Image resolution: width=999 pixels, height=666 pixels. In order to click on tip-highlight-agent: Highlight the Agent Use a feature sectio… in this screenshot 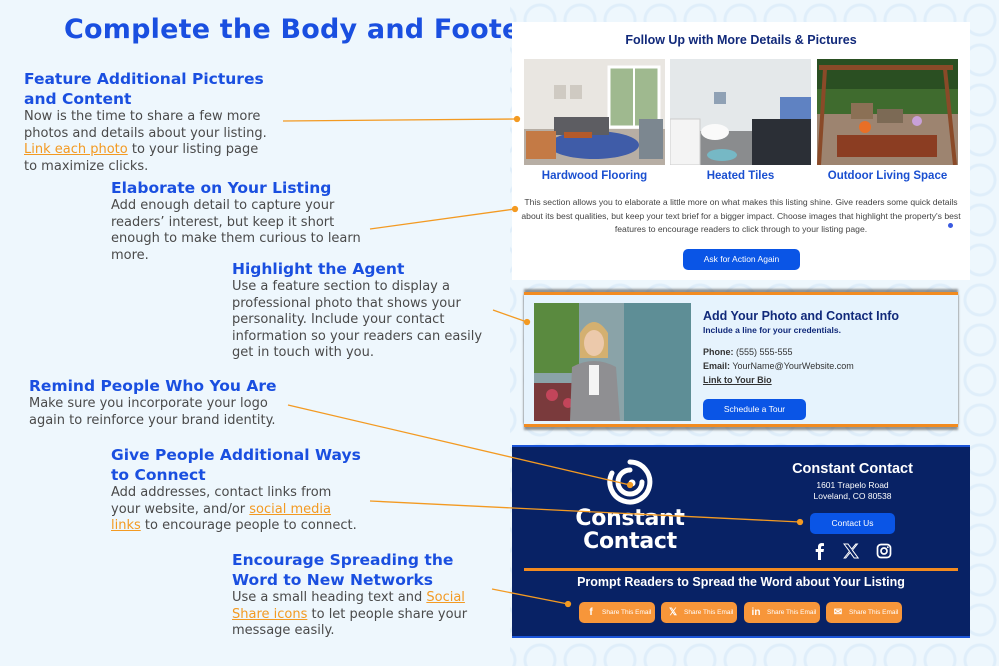, I will do `click(363, 310)`.